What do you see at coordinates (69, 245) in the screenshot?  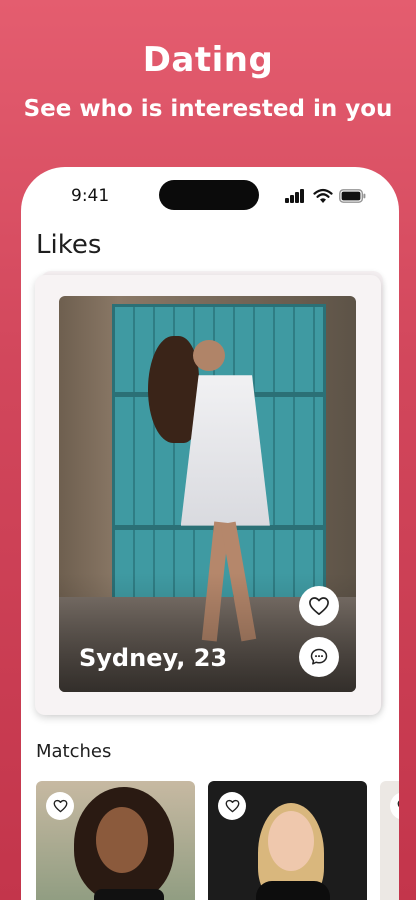 I see `likes-title: Likes` at bounding box center [69, 245].